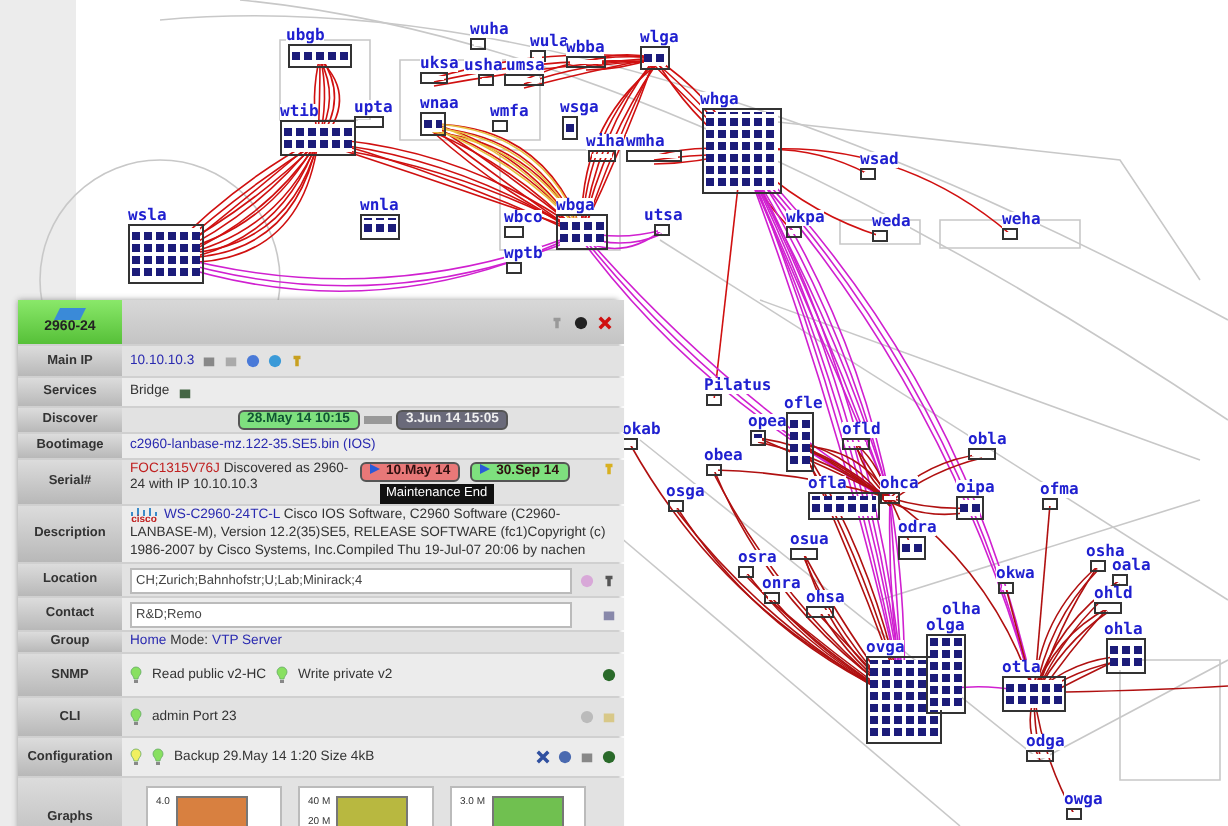 The height and width of the screenshot is (826, 1228). What do you see at coordinates (575, 206) in the screenshot?
I see `node-label: wbga` at bounding box center [575, 206].